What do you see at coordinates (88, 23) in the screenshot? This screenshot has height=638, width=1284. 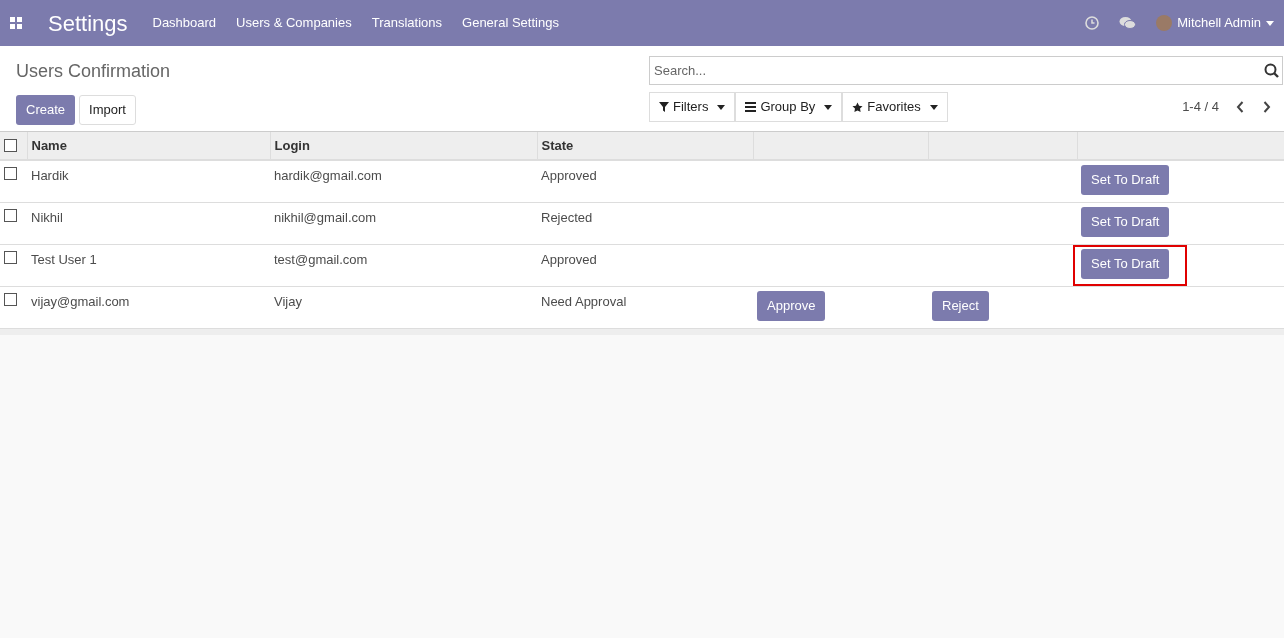 I see `app-title: Settings` at bounding box center [88, 23].